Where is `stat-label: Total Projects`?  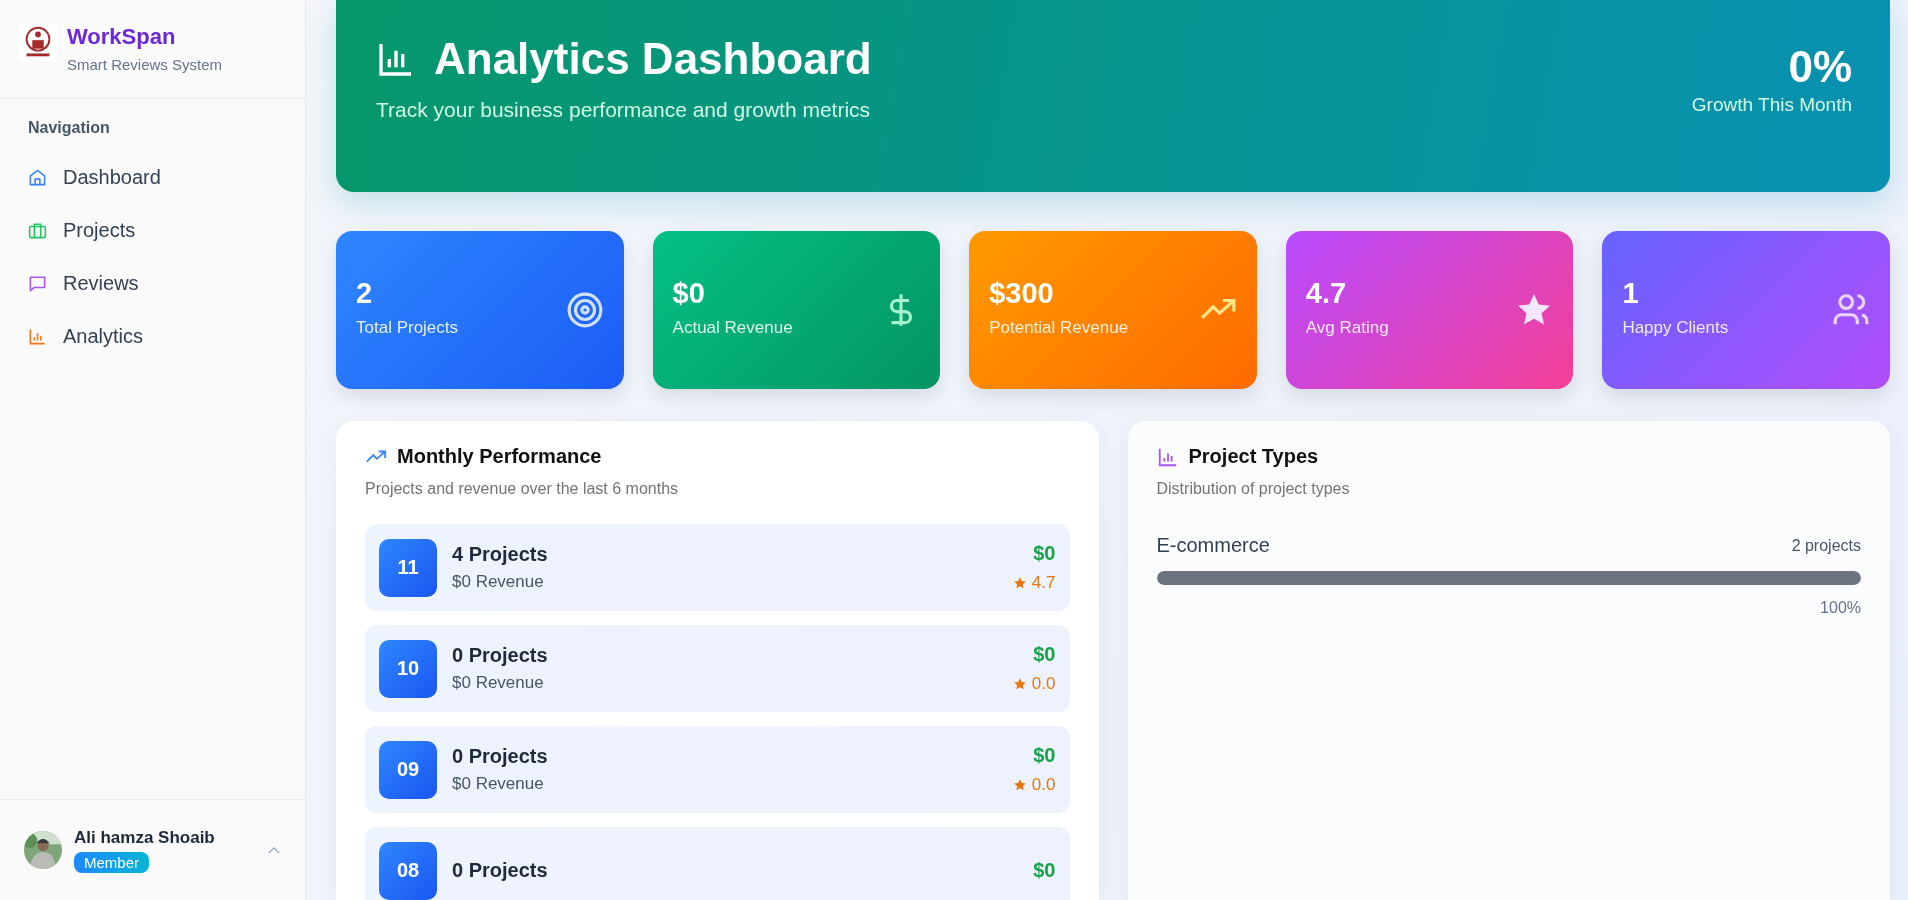
stat-label: Total Projects is located at coordinates (407, 327).